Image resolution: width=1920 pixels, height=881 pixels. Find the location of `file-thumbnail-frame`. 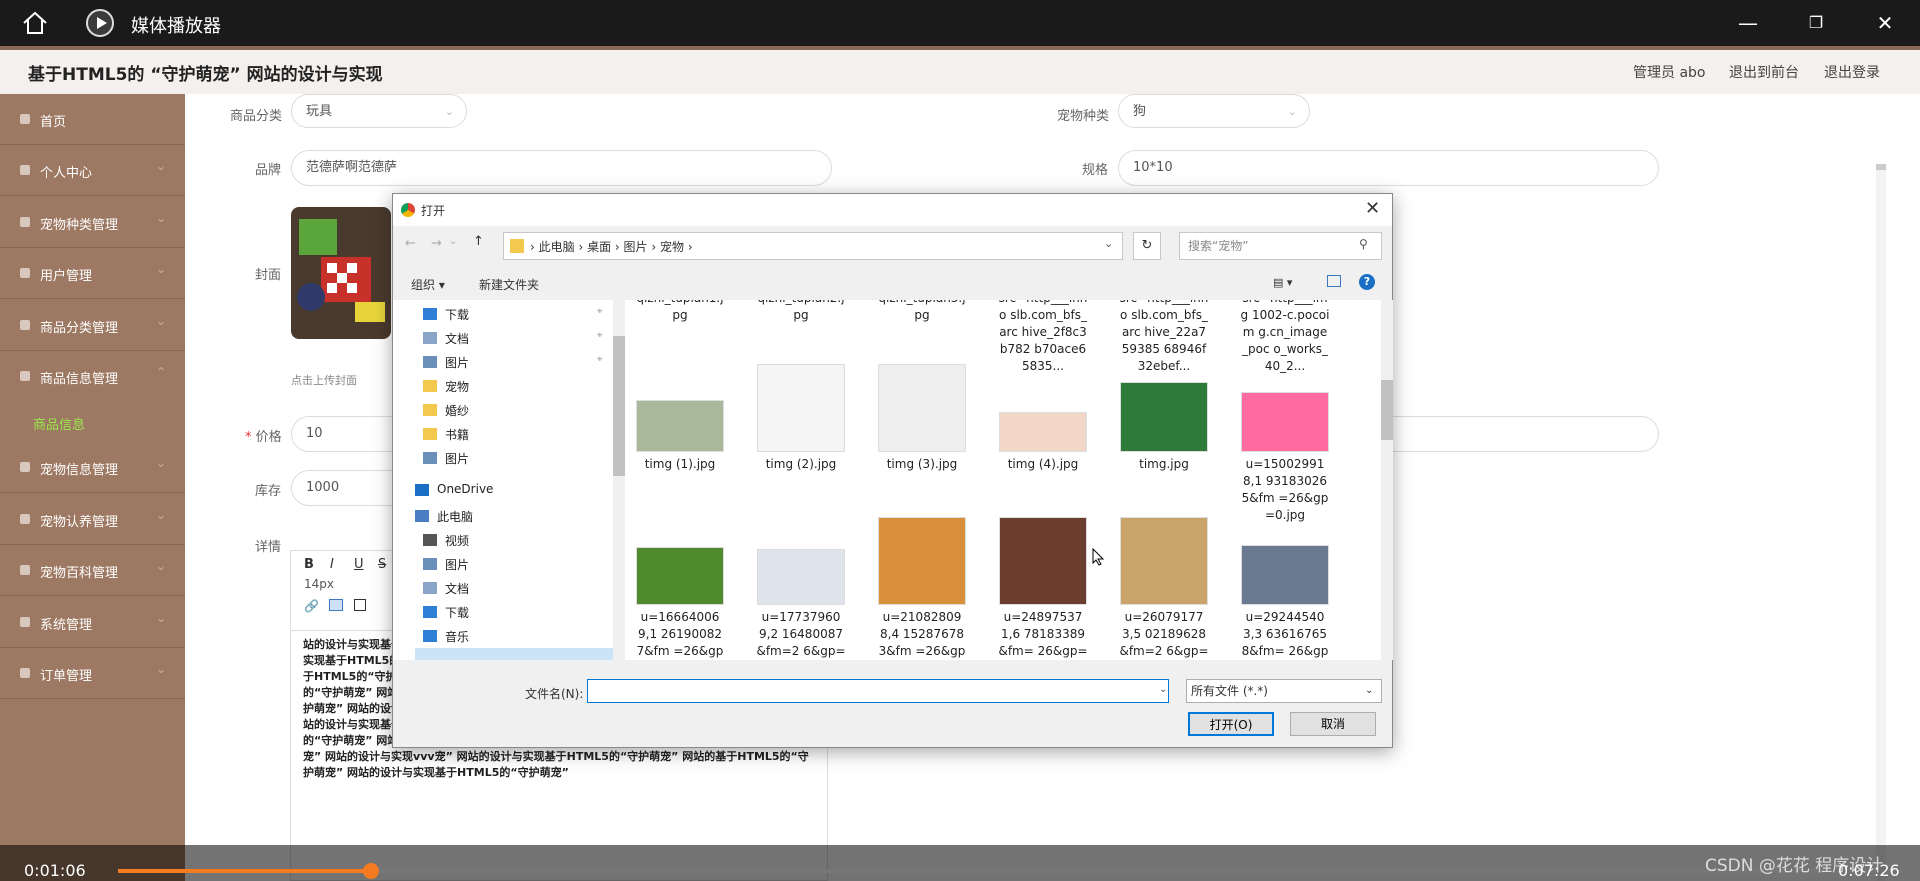

file-thumbnail-frame is located at coordinates (922, 559).